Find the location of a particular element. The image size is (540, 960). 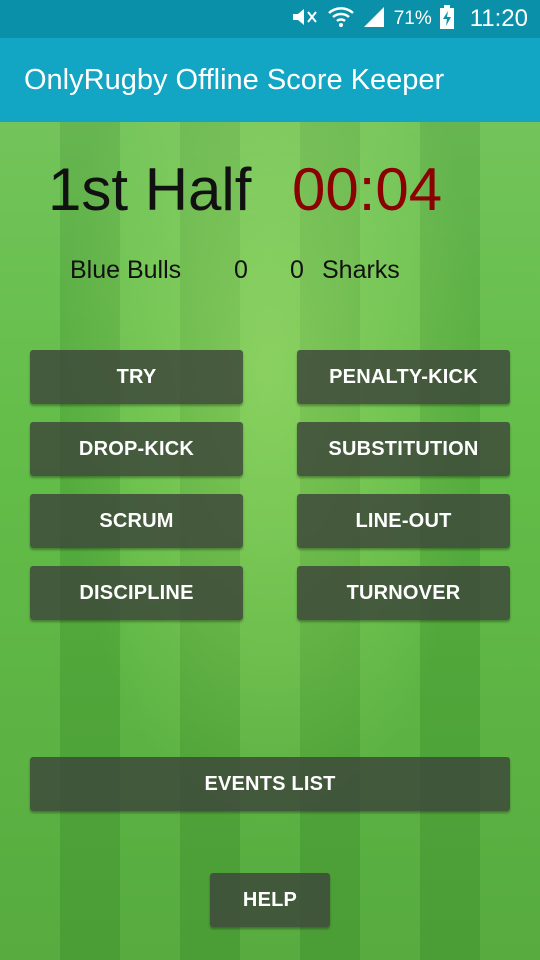

away-team-score: 0 is located at coordinates (297, 270).